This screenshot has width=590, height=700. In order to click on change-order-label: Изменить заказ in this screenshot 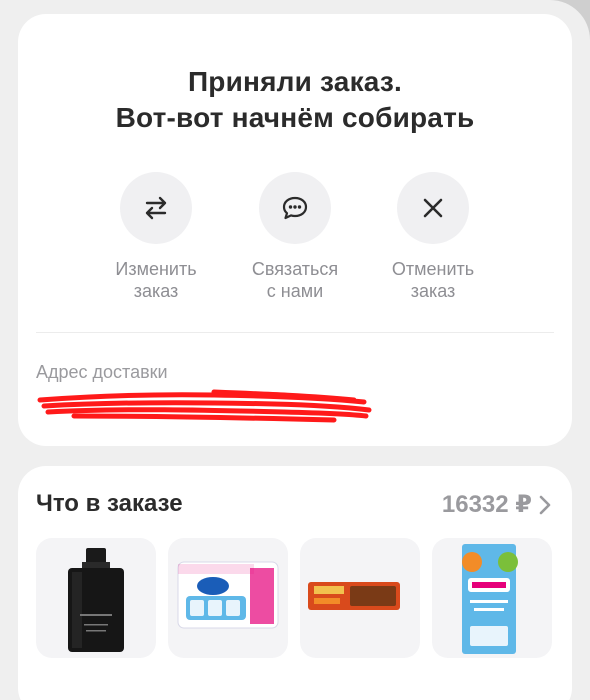, I will do `click(156, 280)`.